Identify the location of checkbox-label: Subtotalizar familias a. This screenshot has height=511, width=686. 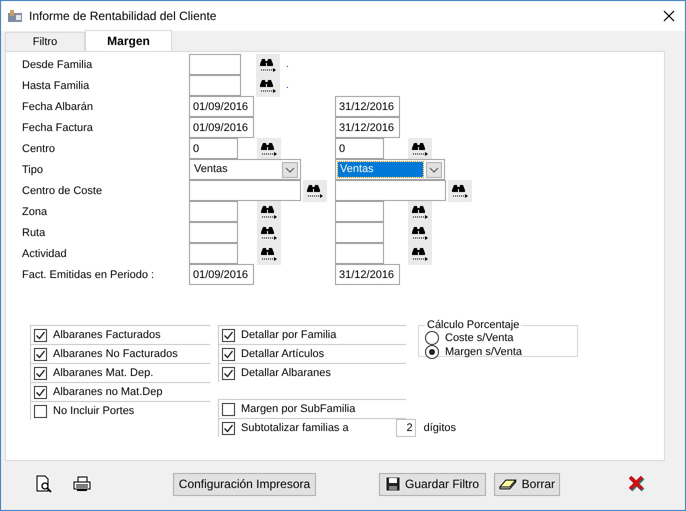
(295, 428).